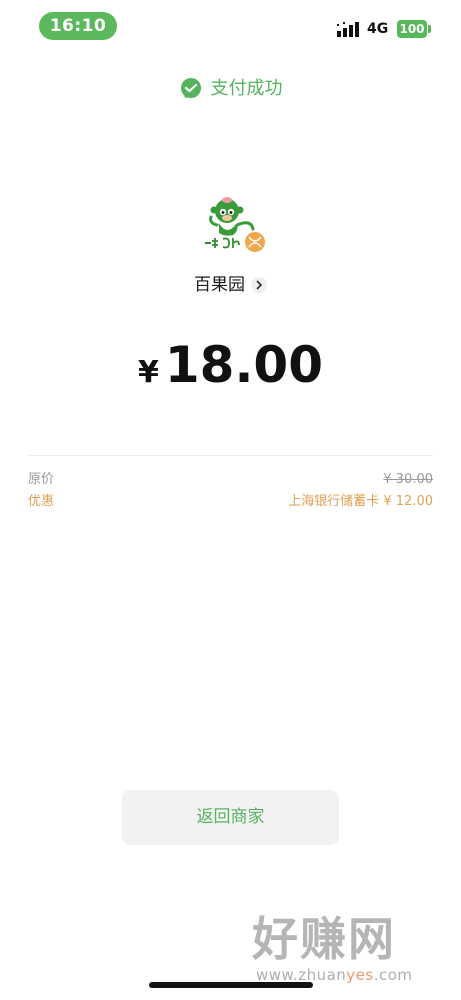 The image size is (461, 1000). I want to click on discount-row: 优惠 上海银行储蓄卡 ¥ 12.00, so click(230, 502).